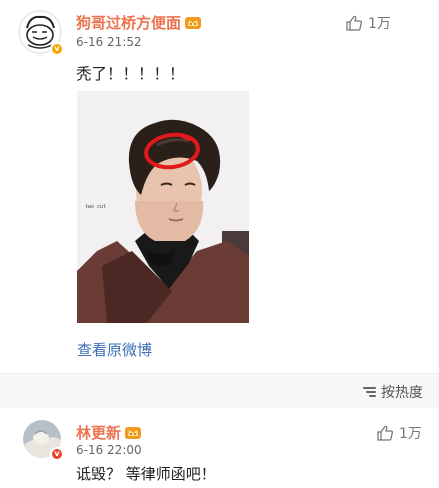  What do you see at coordinates (128, 22) in the screenshot?
I see `post-author-name: 狗哥过桥方便面` at bounding box center [128, 22].